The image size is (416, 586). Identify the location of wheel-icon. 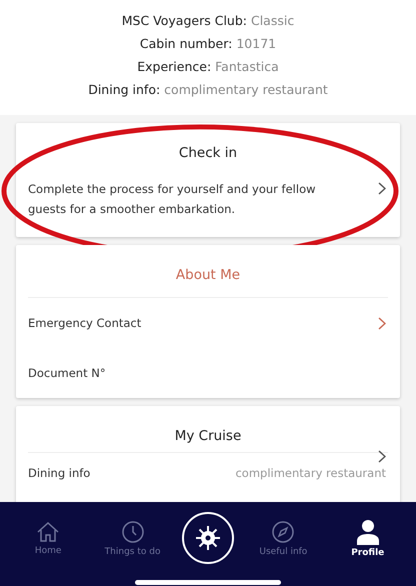
(207, 538).